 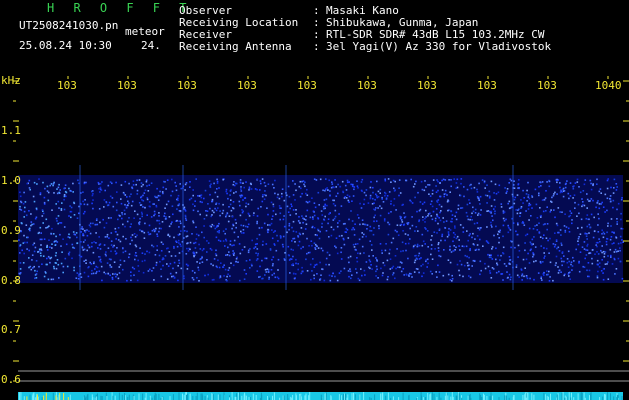 I want to click on y-tick-label: 0.8, so click(x=11, y=280).